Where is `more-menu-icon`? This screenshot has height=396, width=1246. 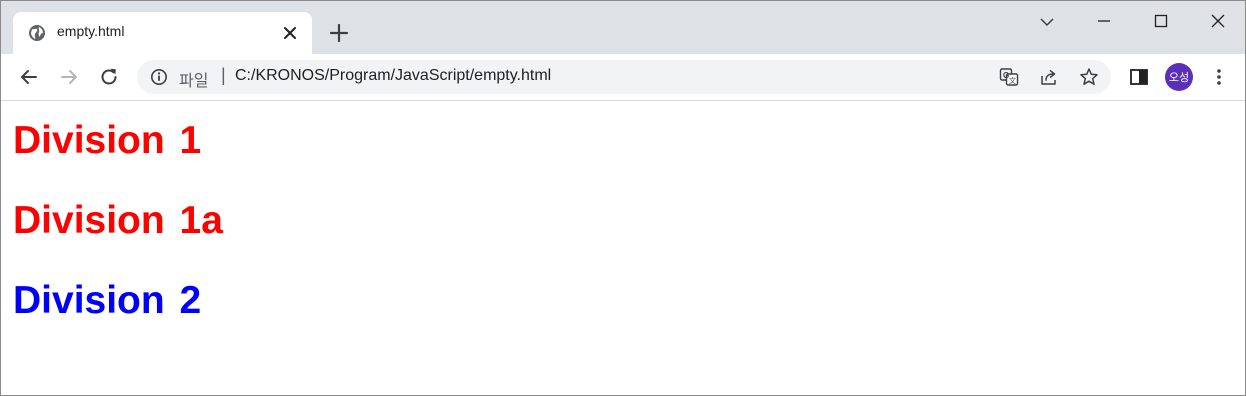
more-menu-icon is located at coordinates (1219, 77).